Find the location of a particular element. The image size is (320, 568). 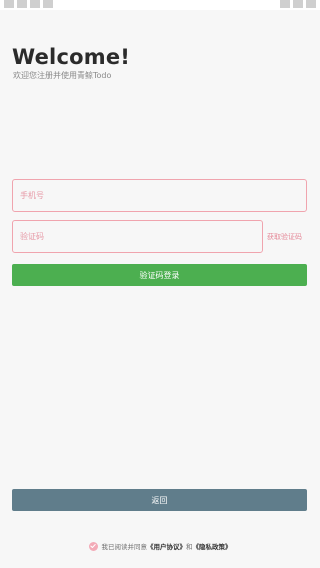

get-code-link: 获取验证码 is located at coordinates (284, 237).